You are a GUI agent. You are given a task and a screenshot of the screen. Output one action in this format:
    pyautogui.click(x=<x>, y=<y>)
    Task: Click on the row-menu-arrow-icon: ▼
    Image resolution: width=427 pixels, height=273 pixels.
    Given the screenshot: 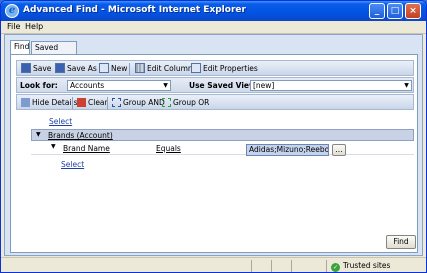 What is the action you would take?
    pyautogui.click(x=53, y=146)
    